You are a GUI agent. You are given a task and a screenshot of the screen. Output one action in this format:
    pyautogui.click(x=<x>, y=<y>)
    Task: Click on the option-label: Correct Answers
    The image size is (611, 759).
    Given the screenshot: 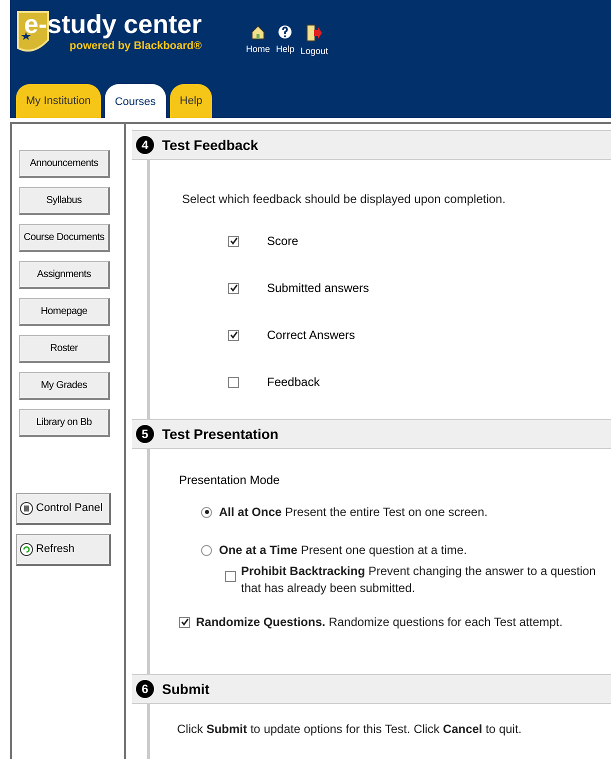 What is the action you would take?
    pyautogui.click(x=311, y=335)
    